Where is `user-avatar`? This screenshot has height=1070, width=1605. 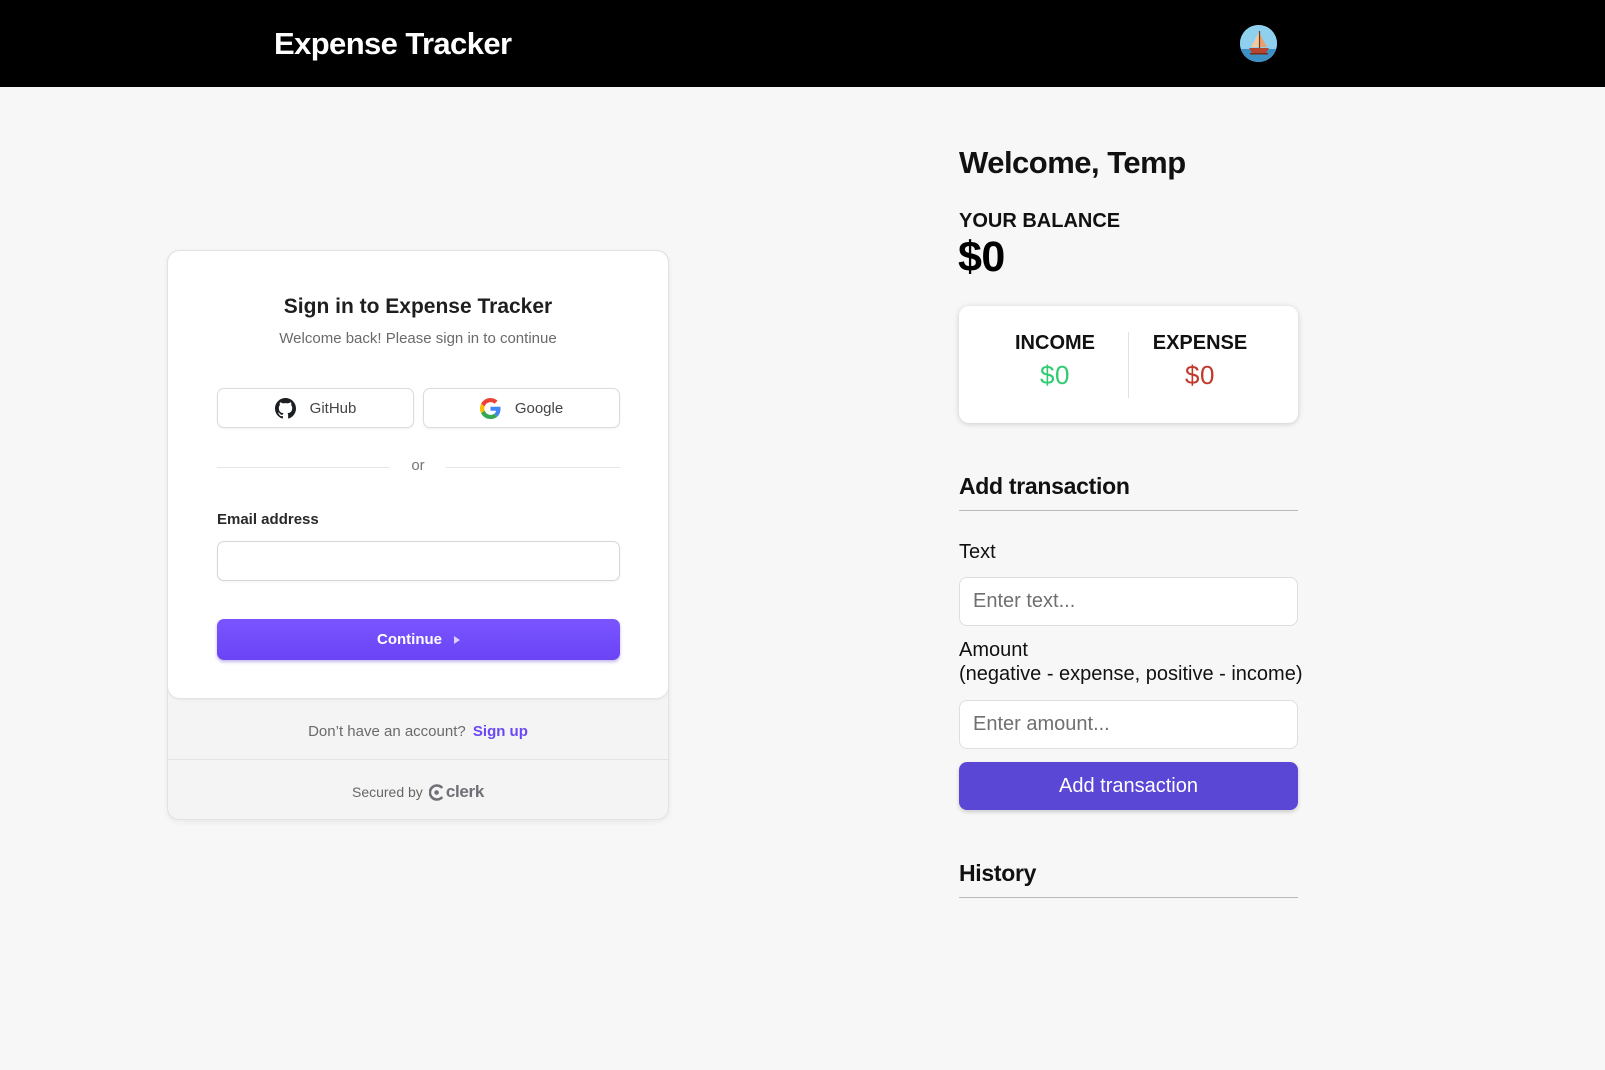
user-avatar is located at coordinates (1258, 43).